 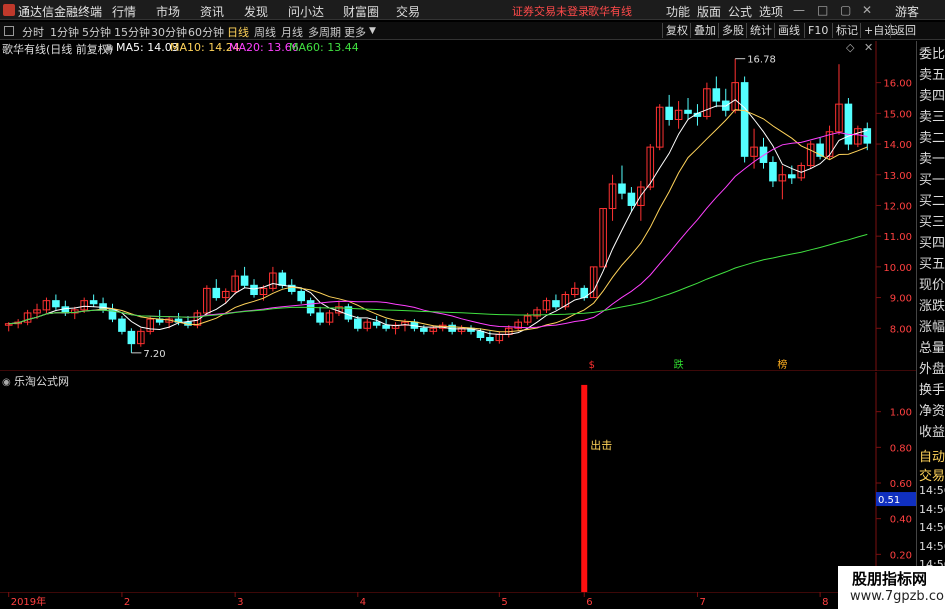 What do you see at coordinates (168, 11) in the screenshot?
I see `menu-board: 市场` at bounding box center [168, 11].